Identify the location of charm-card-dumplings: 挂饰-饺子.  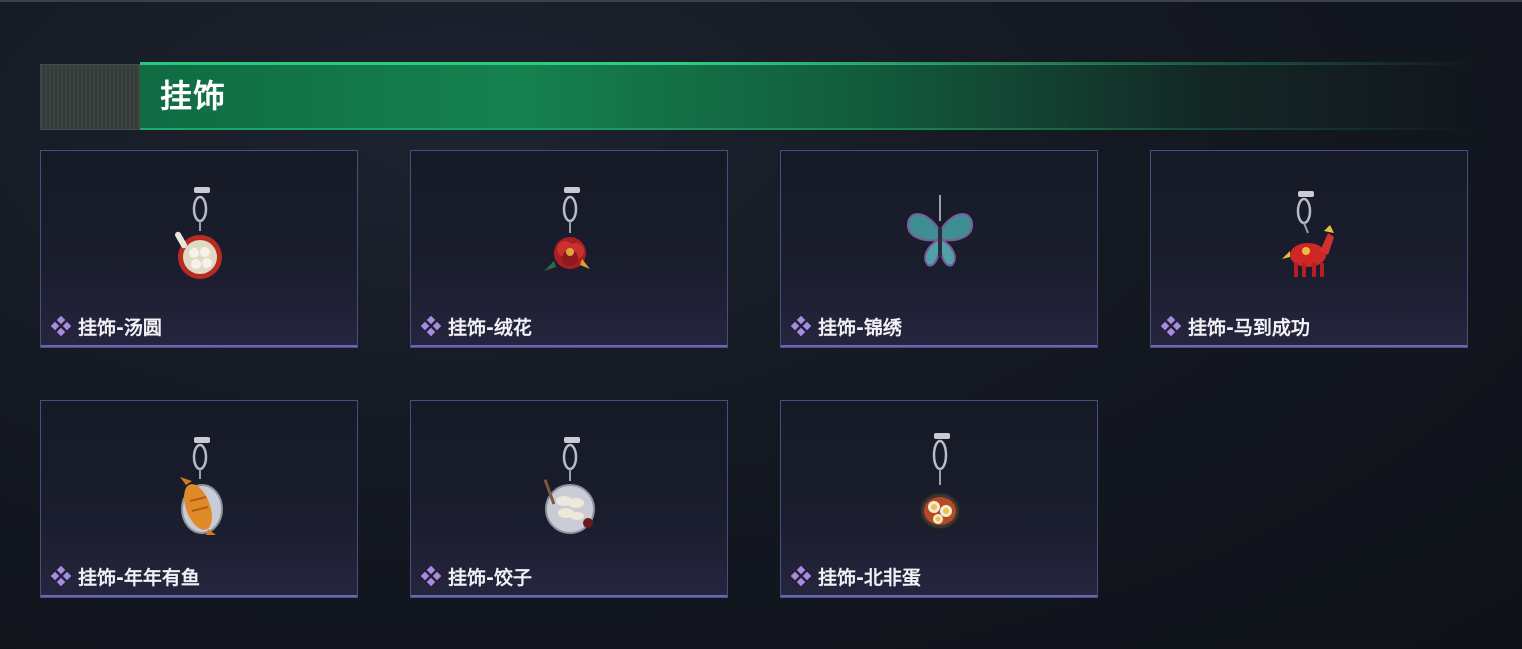
(569, 499).